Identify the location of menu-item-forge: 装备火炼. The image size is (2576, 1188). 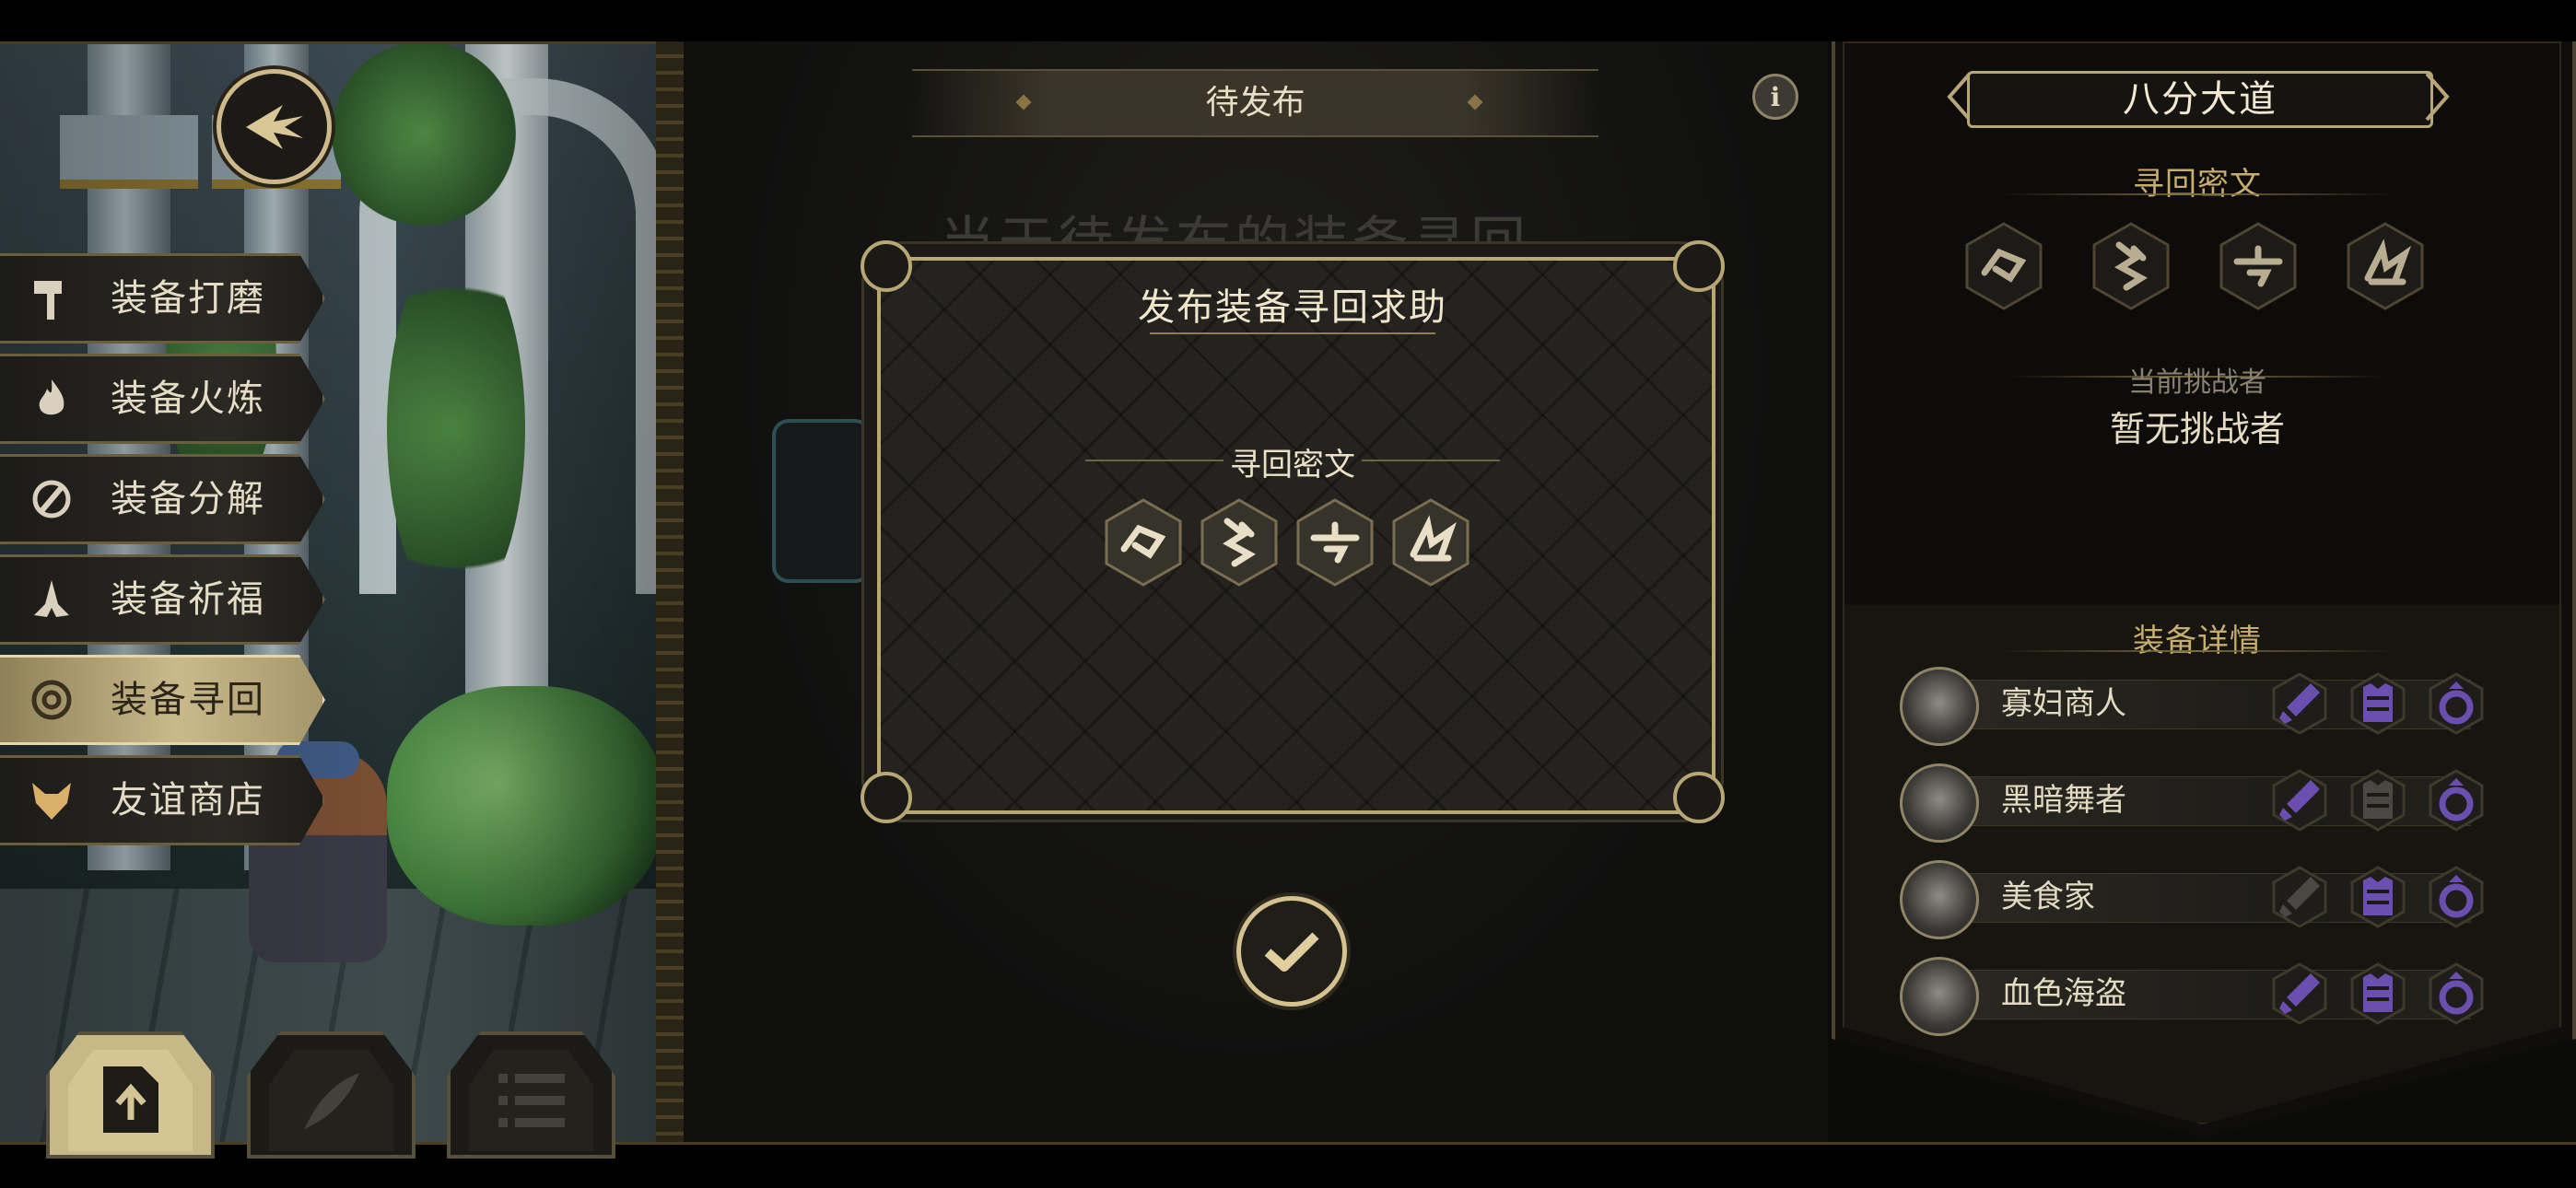
(162, 399).